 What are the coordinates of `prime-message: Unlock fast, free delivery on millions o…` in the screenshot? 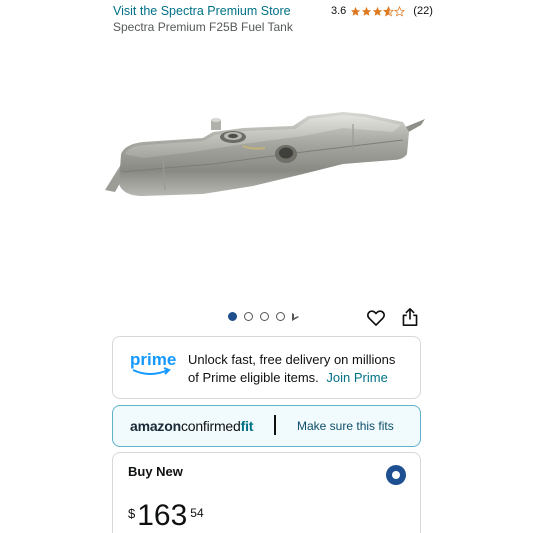 It's located at (291, 369).